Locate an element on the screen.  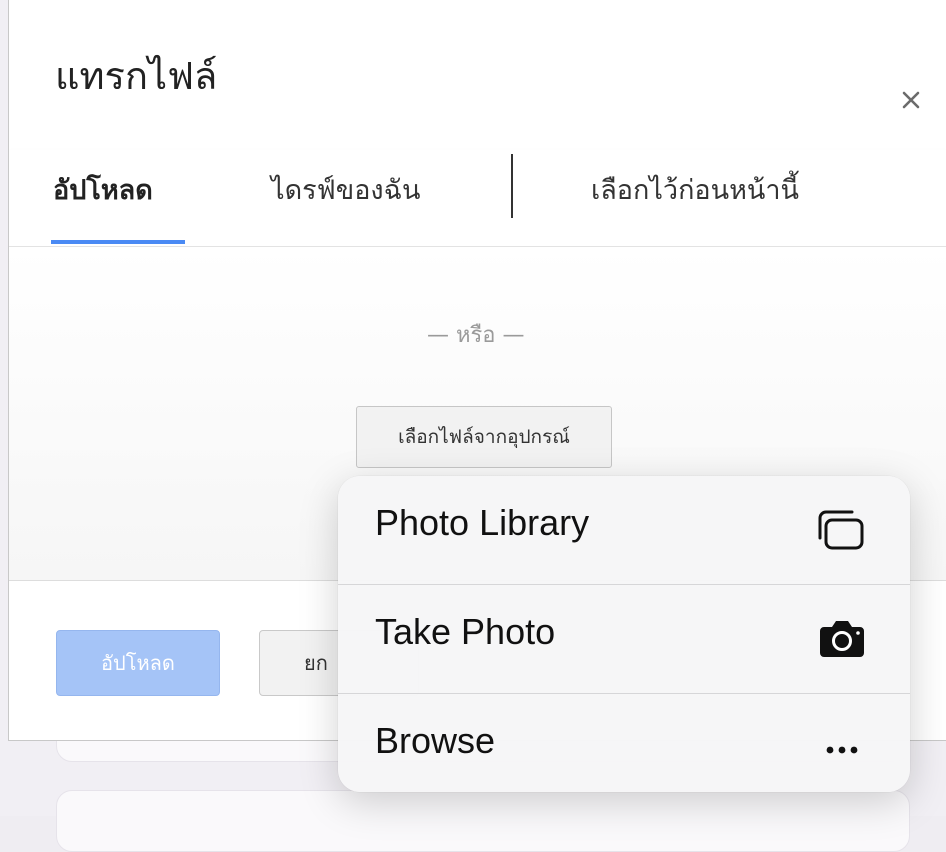
menu-item-browse: Browse is located at coordinates (624, 743).